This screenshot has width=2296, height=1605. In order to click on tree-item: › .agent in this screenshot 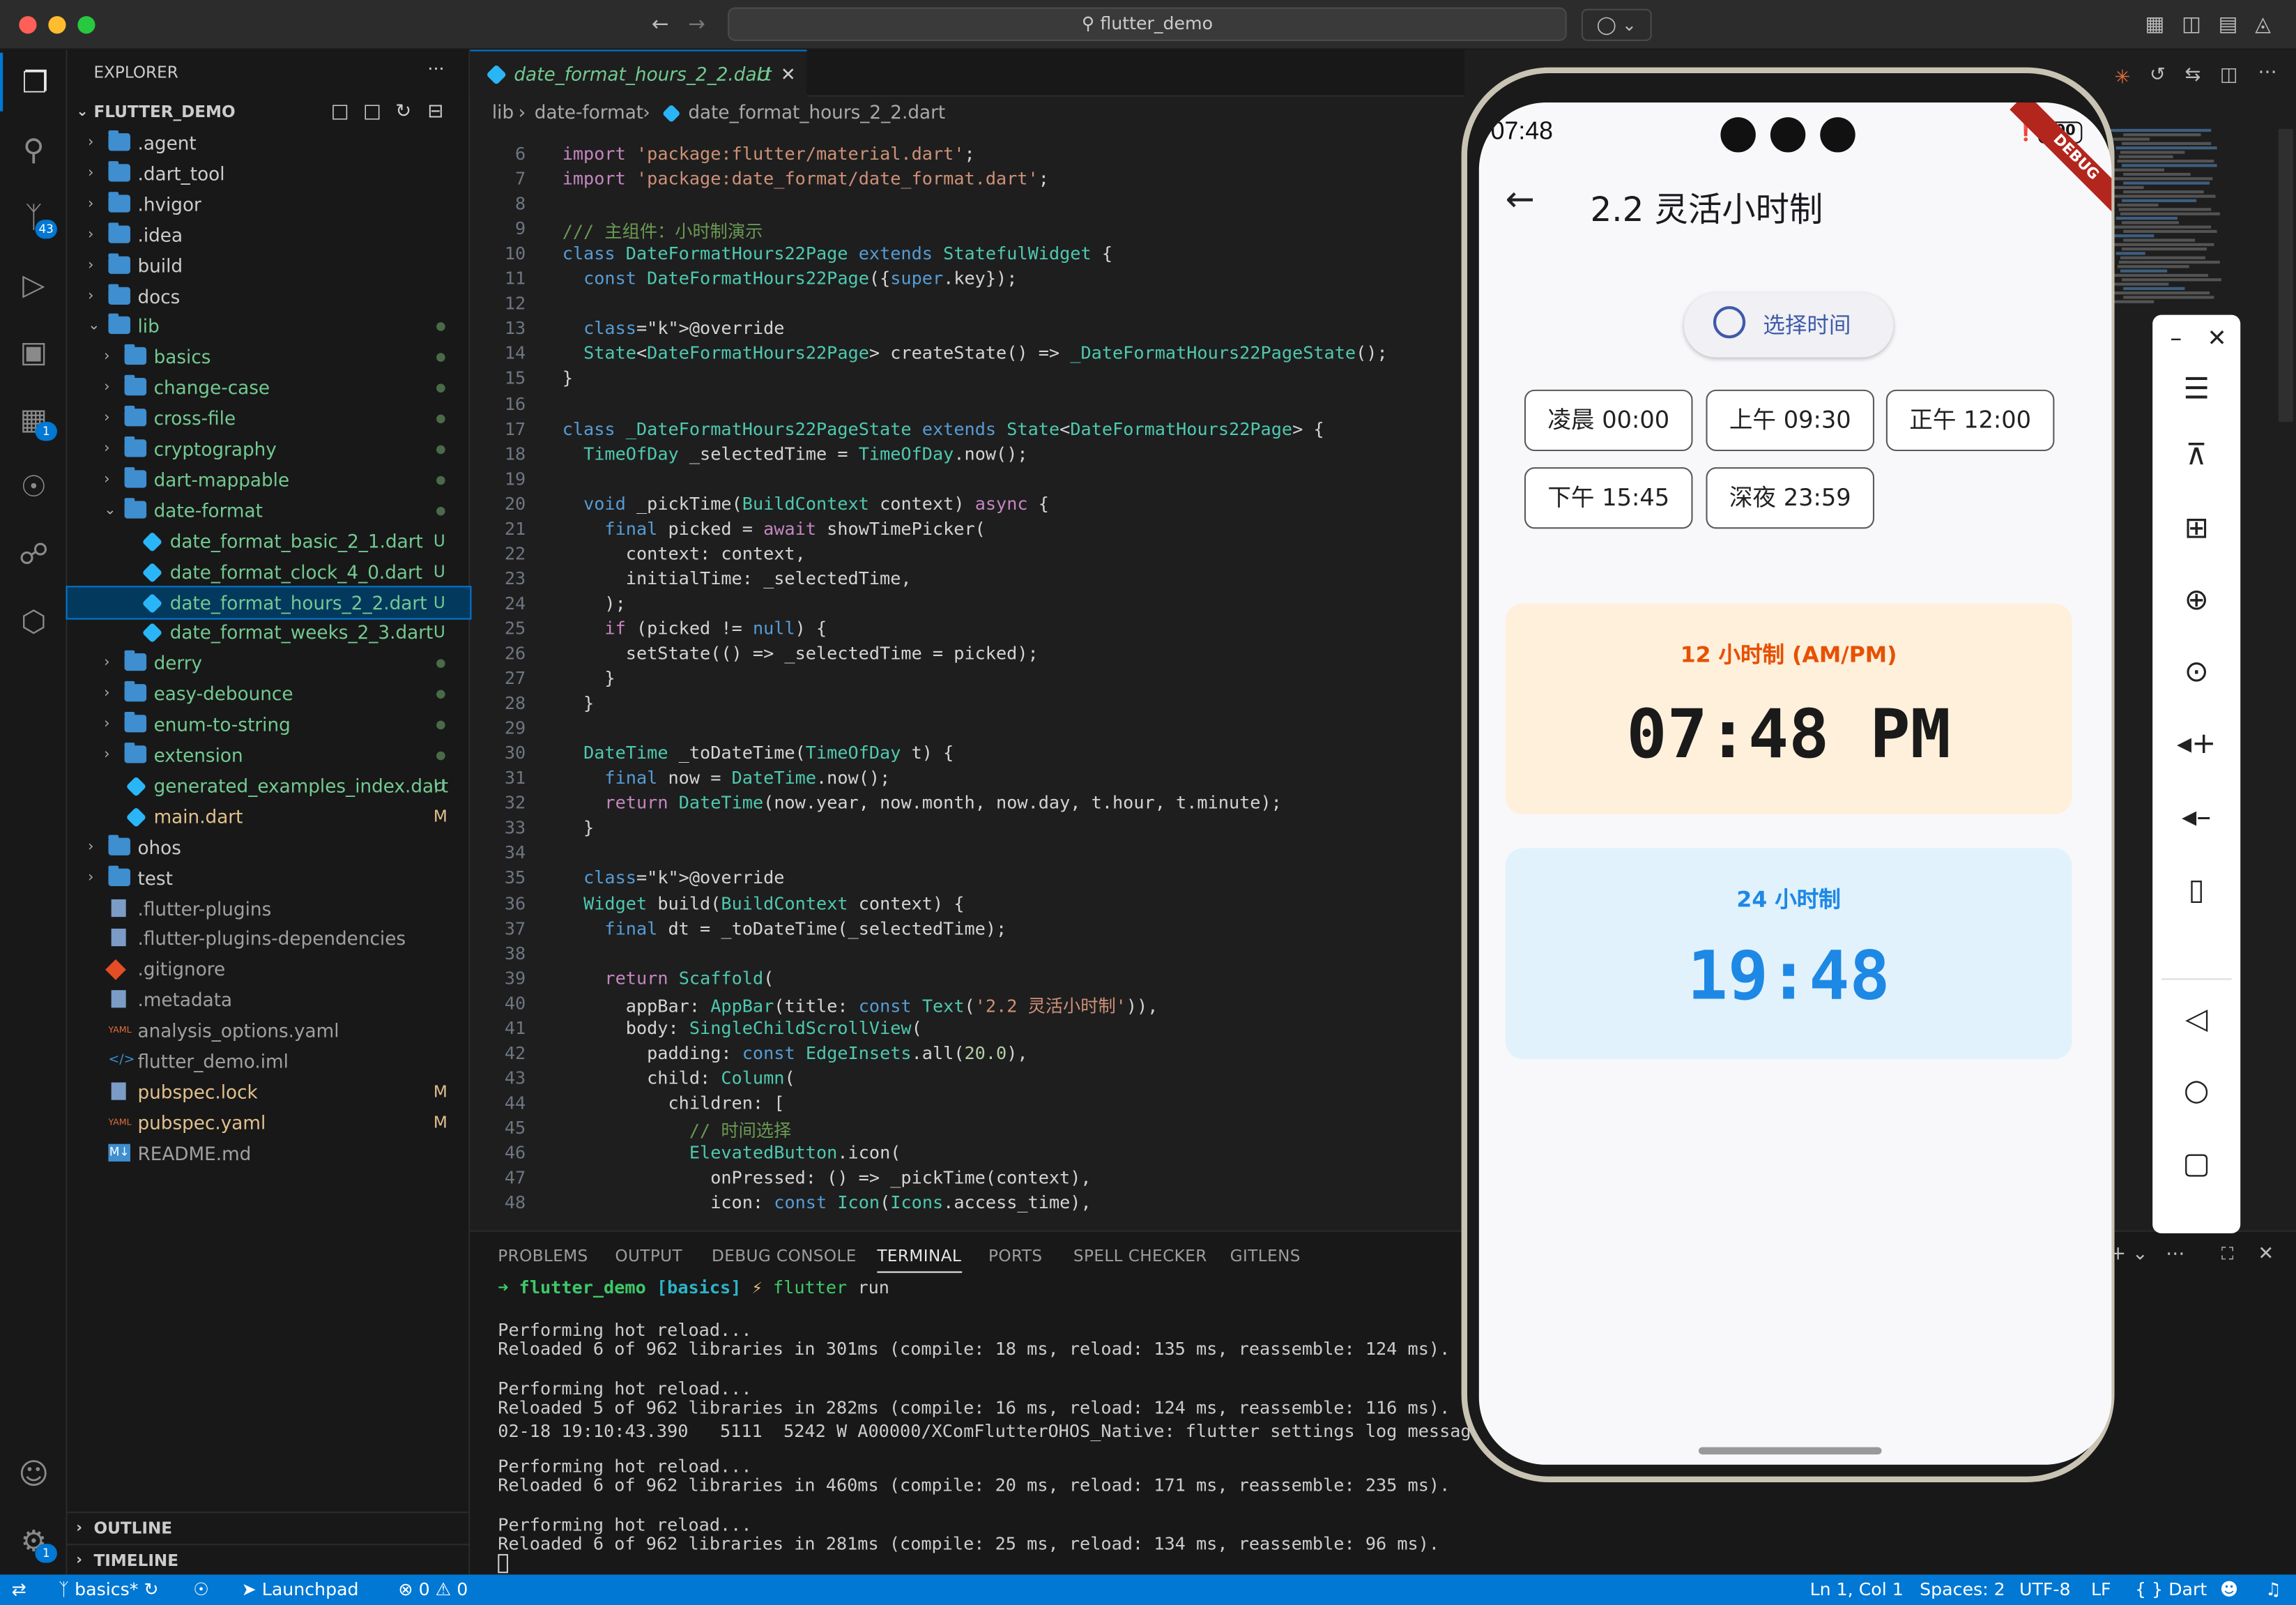, I will do `click(269, 143)`.